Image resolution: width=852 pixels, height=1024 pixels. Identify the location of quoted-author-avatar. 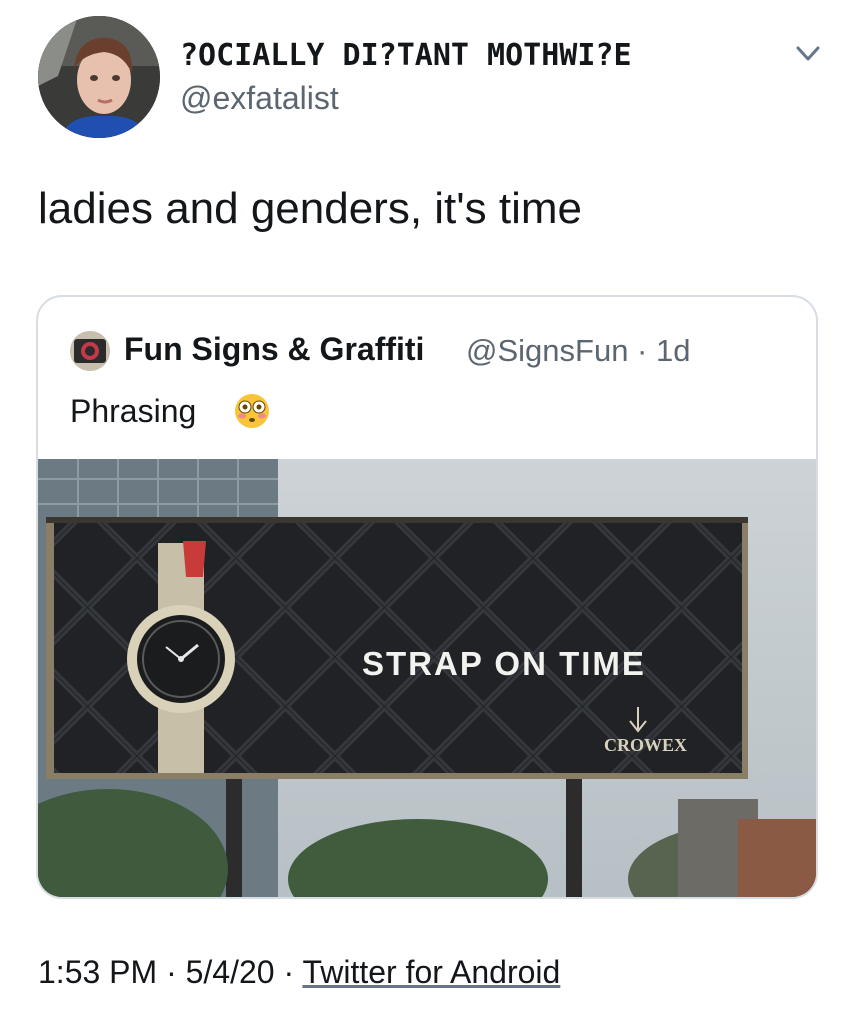
(90, 351).